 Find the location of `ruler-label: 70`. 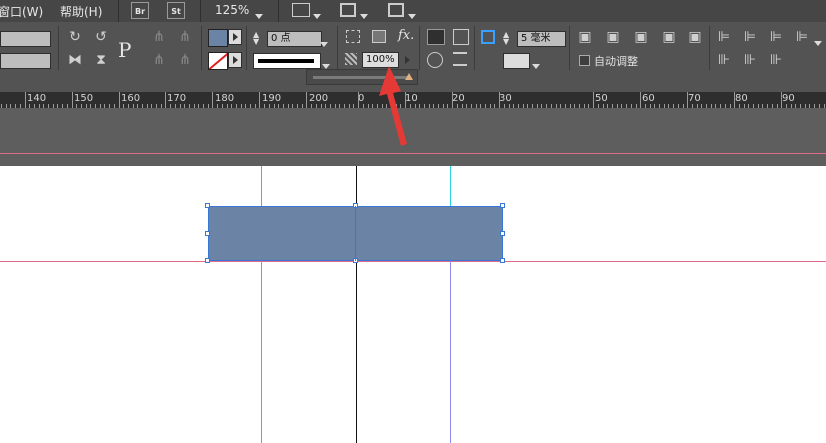

ruler-label: 70 is located at coordinates (694, 98).